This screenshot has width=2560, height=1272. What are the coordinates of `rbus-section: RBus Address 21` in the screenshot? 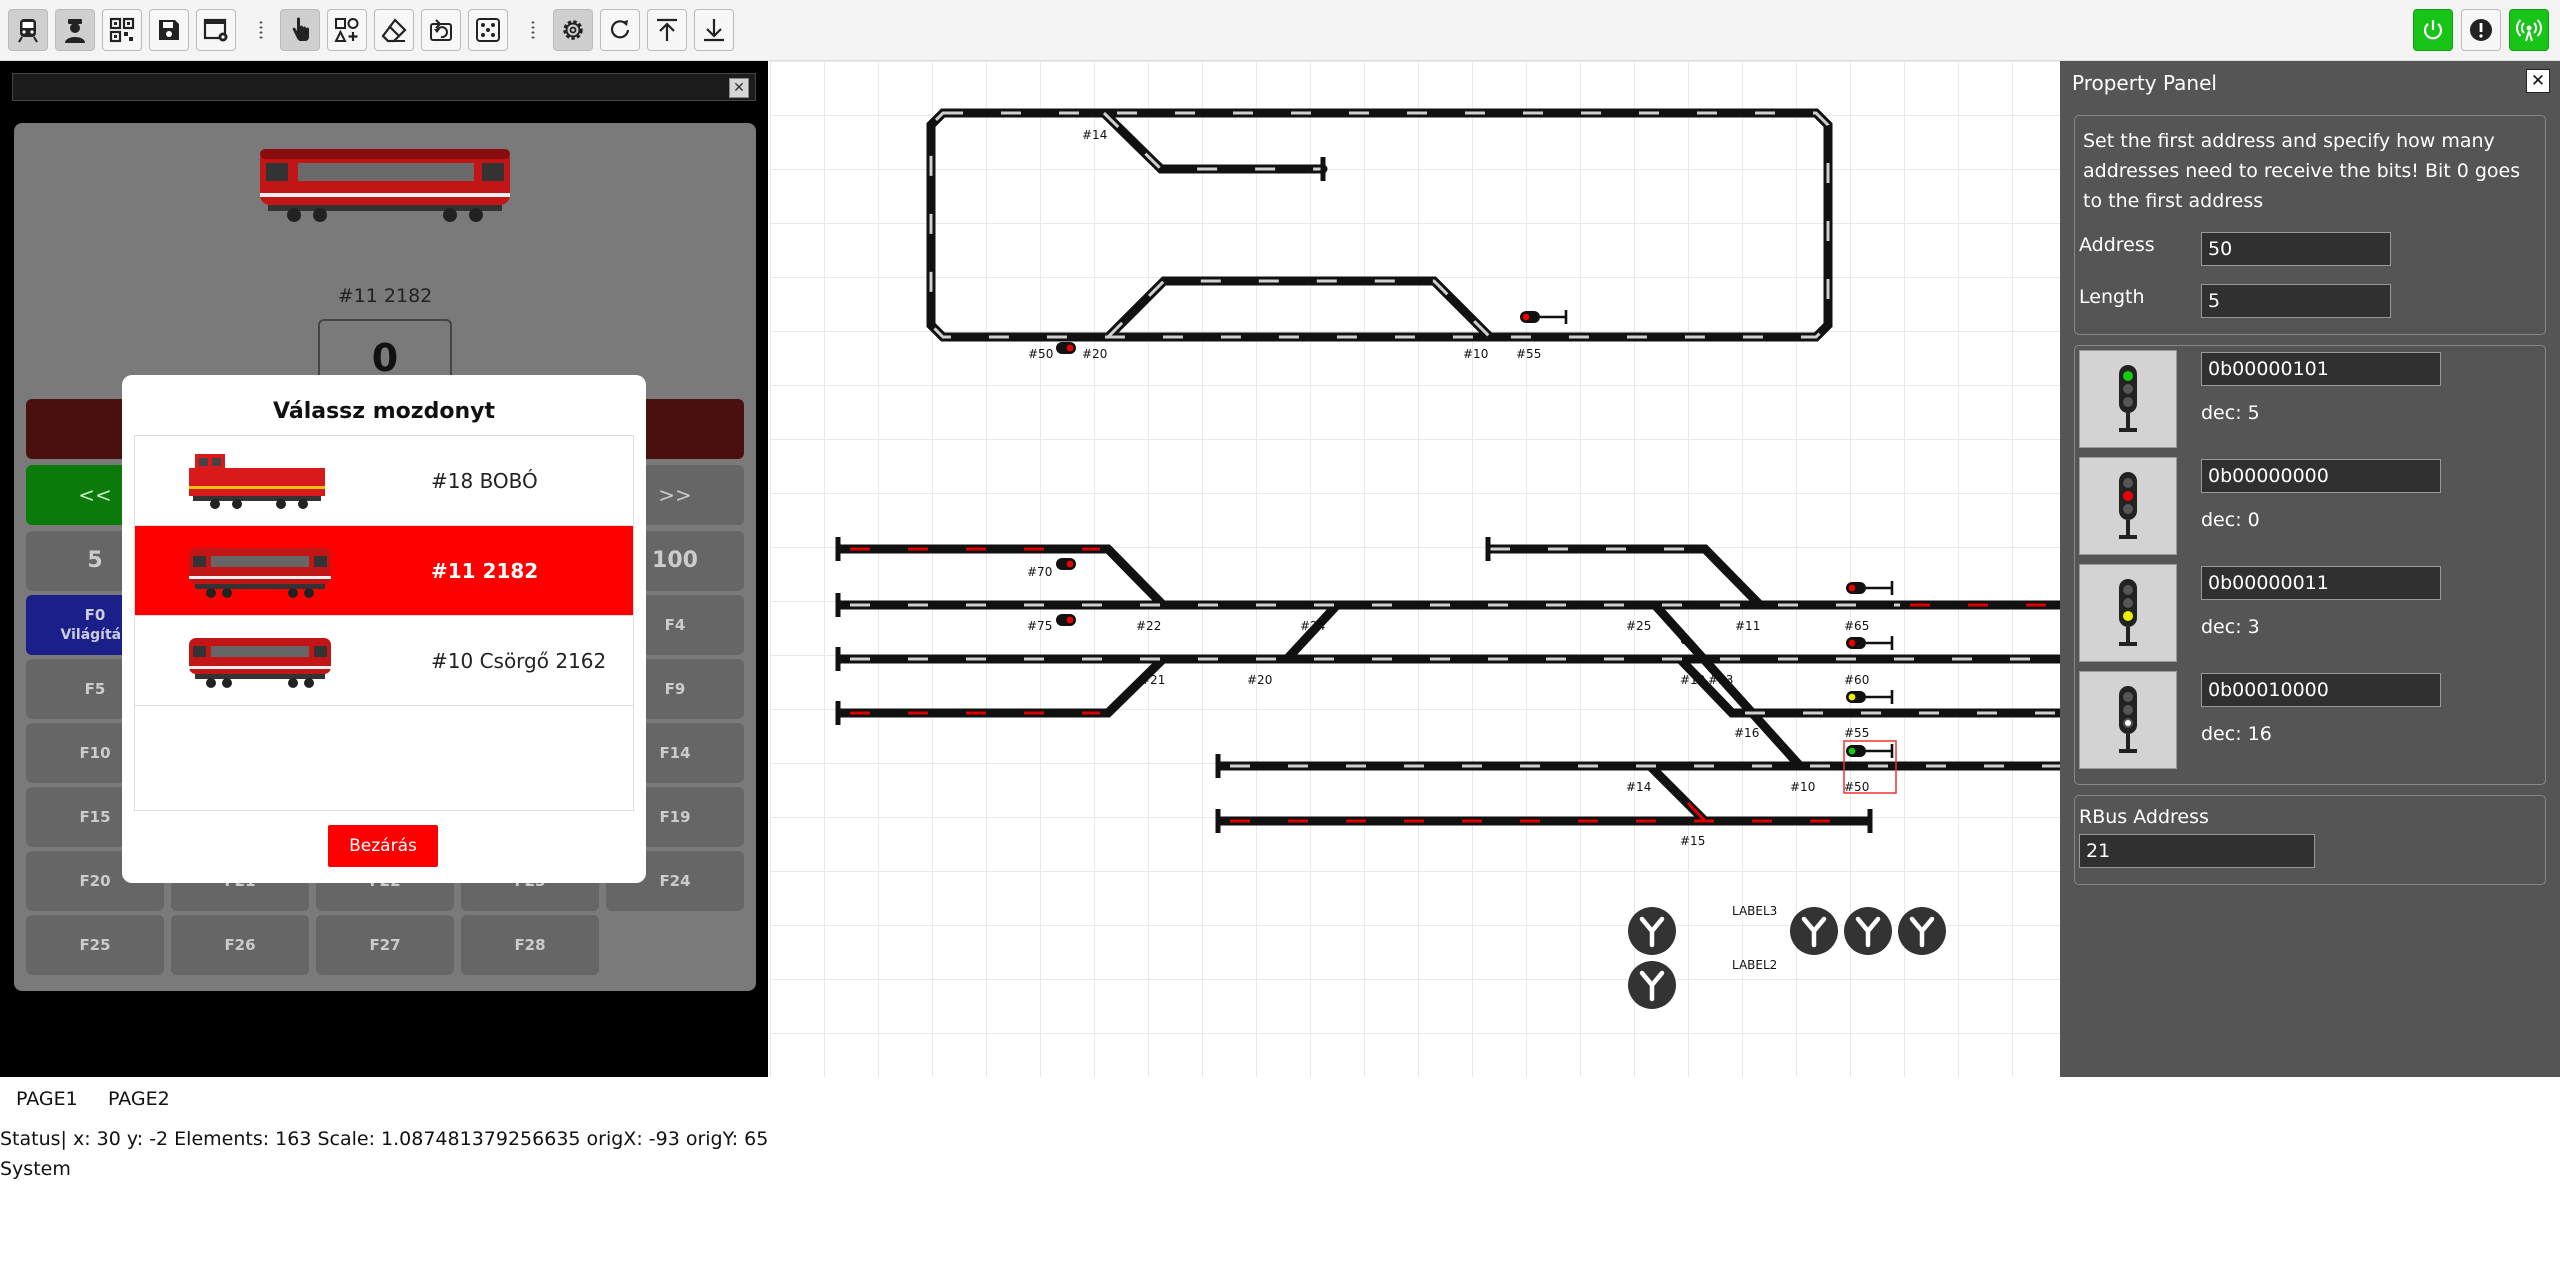 It's located at (2310, 840).